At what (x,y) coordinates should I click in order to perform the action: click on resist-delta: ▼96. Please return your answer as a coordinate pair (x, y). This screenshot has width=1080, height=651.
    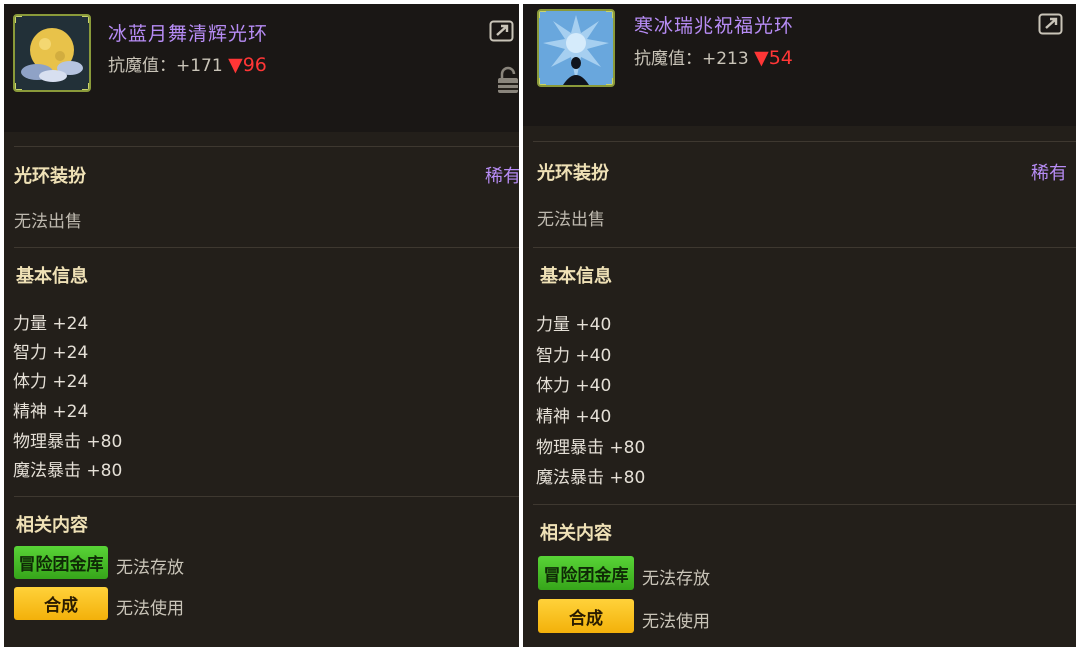
    Looking at the image, I should click on (247, 65).